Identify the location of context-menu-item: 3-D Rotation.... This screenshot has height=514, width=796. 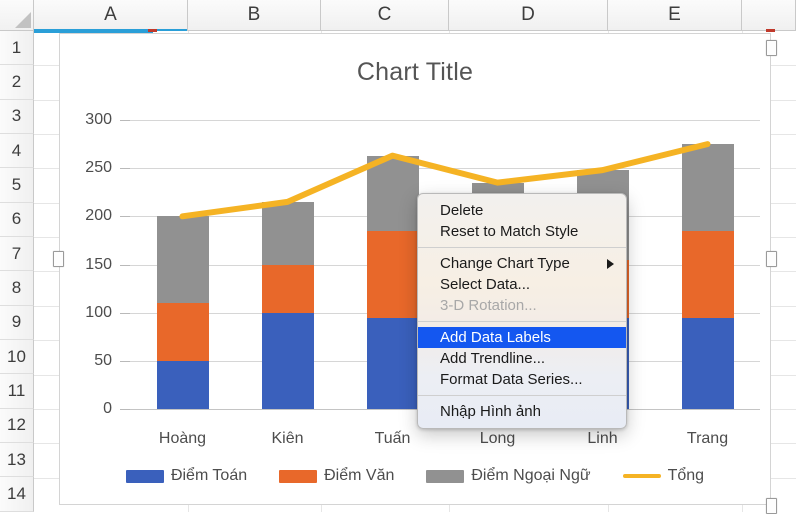
(522, 305).